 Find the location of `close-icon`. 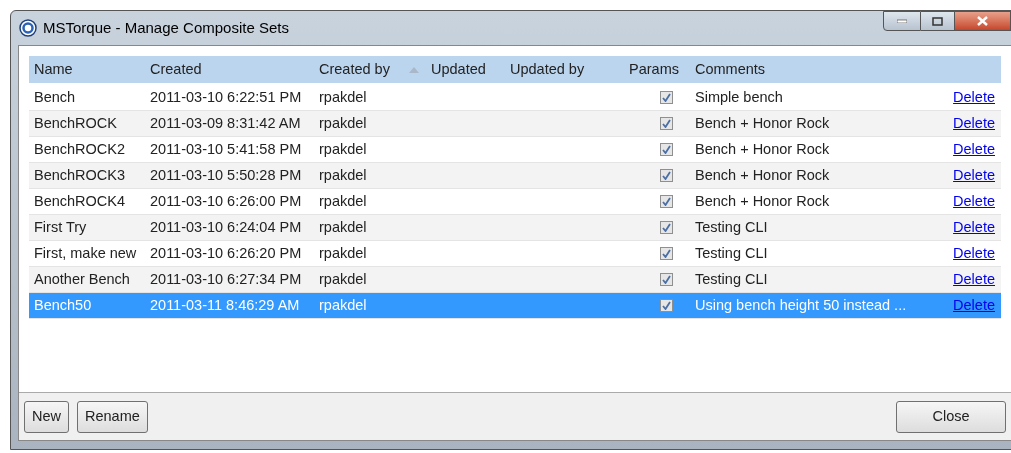

close-icon is located at coordinates (982, 21).